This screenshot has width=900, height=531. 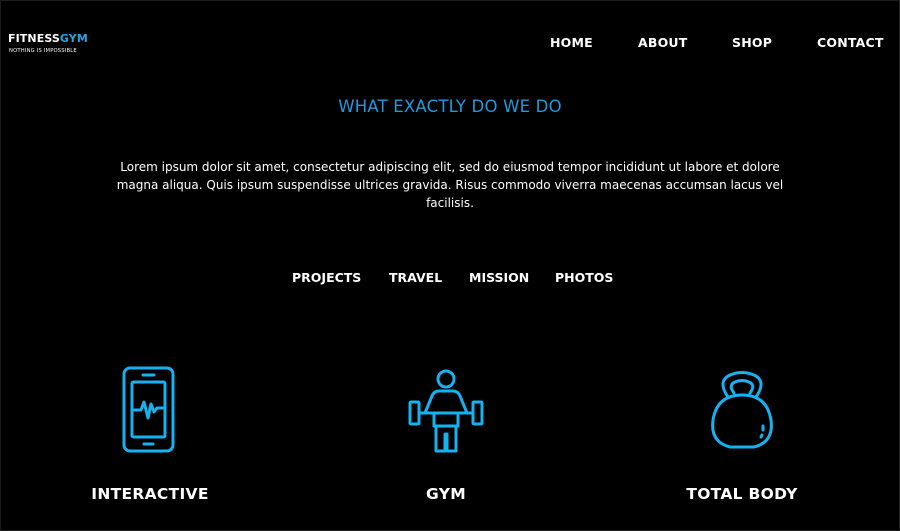 I want to click on feature-gym: GYM, so click(x=446, y=432).